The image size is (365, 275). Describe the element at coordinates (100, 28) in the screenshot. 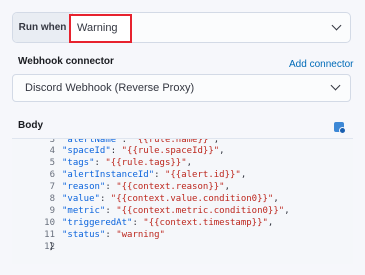

I see `run-when-value: Warning` at that location.